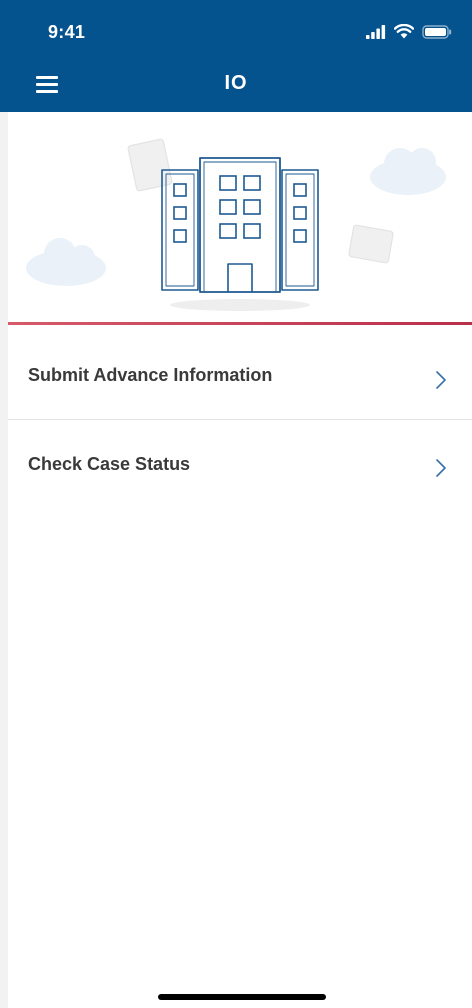  What do you see at coordinates (376, 31) in the screenshot?
I see `signal-icon` at bounding box center [376, 31].